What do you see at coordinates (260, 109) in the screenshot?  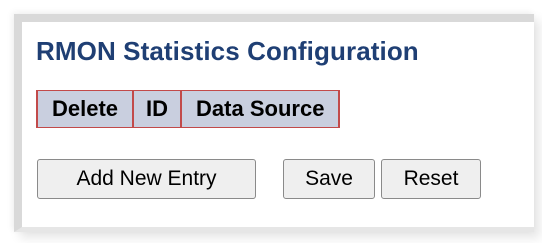 I see `column-header-data-source: Data Source` at bounding box center [260, 109].